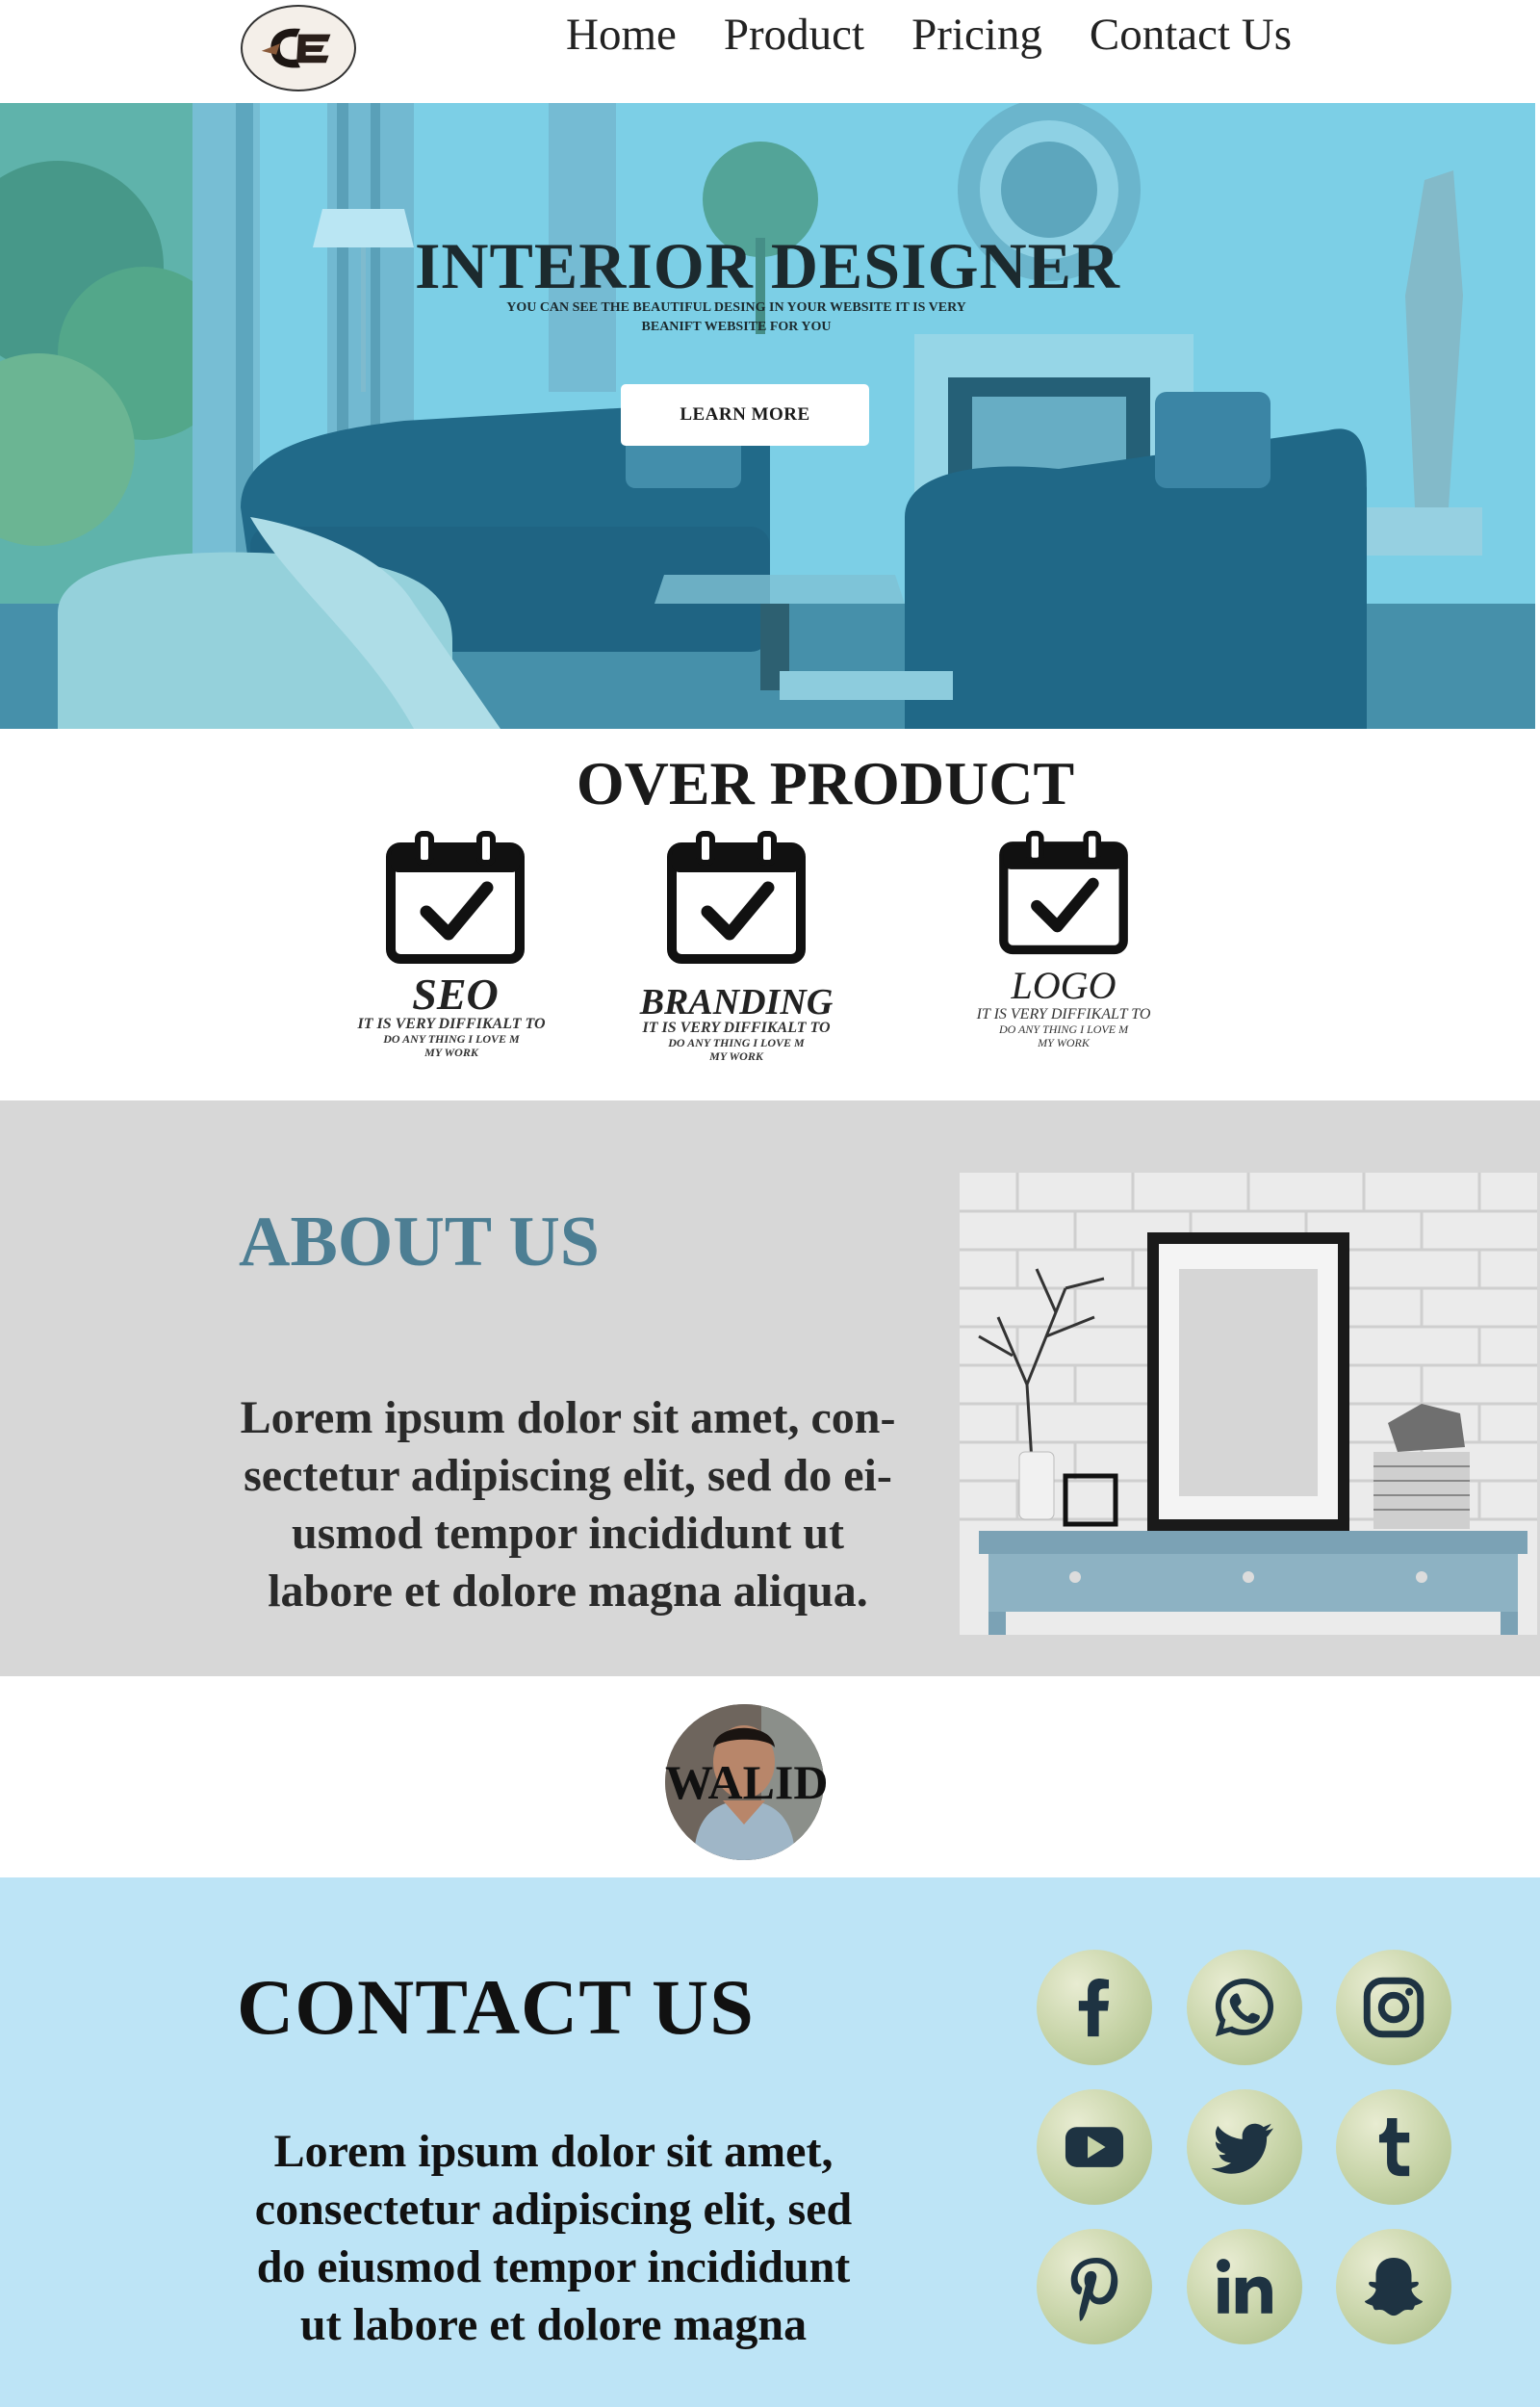 The height and width of the screenshot is (2407, 1540). What do you see at coordinates (553, 2324) in the screenshot?
I see `contact-text-line: ut labore et dolore magna` at bounding box center [553, 2324].